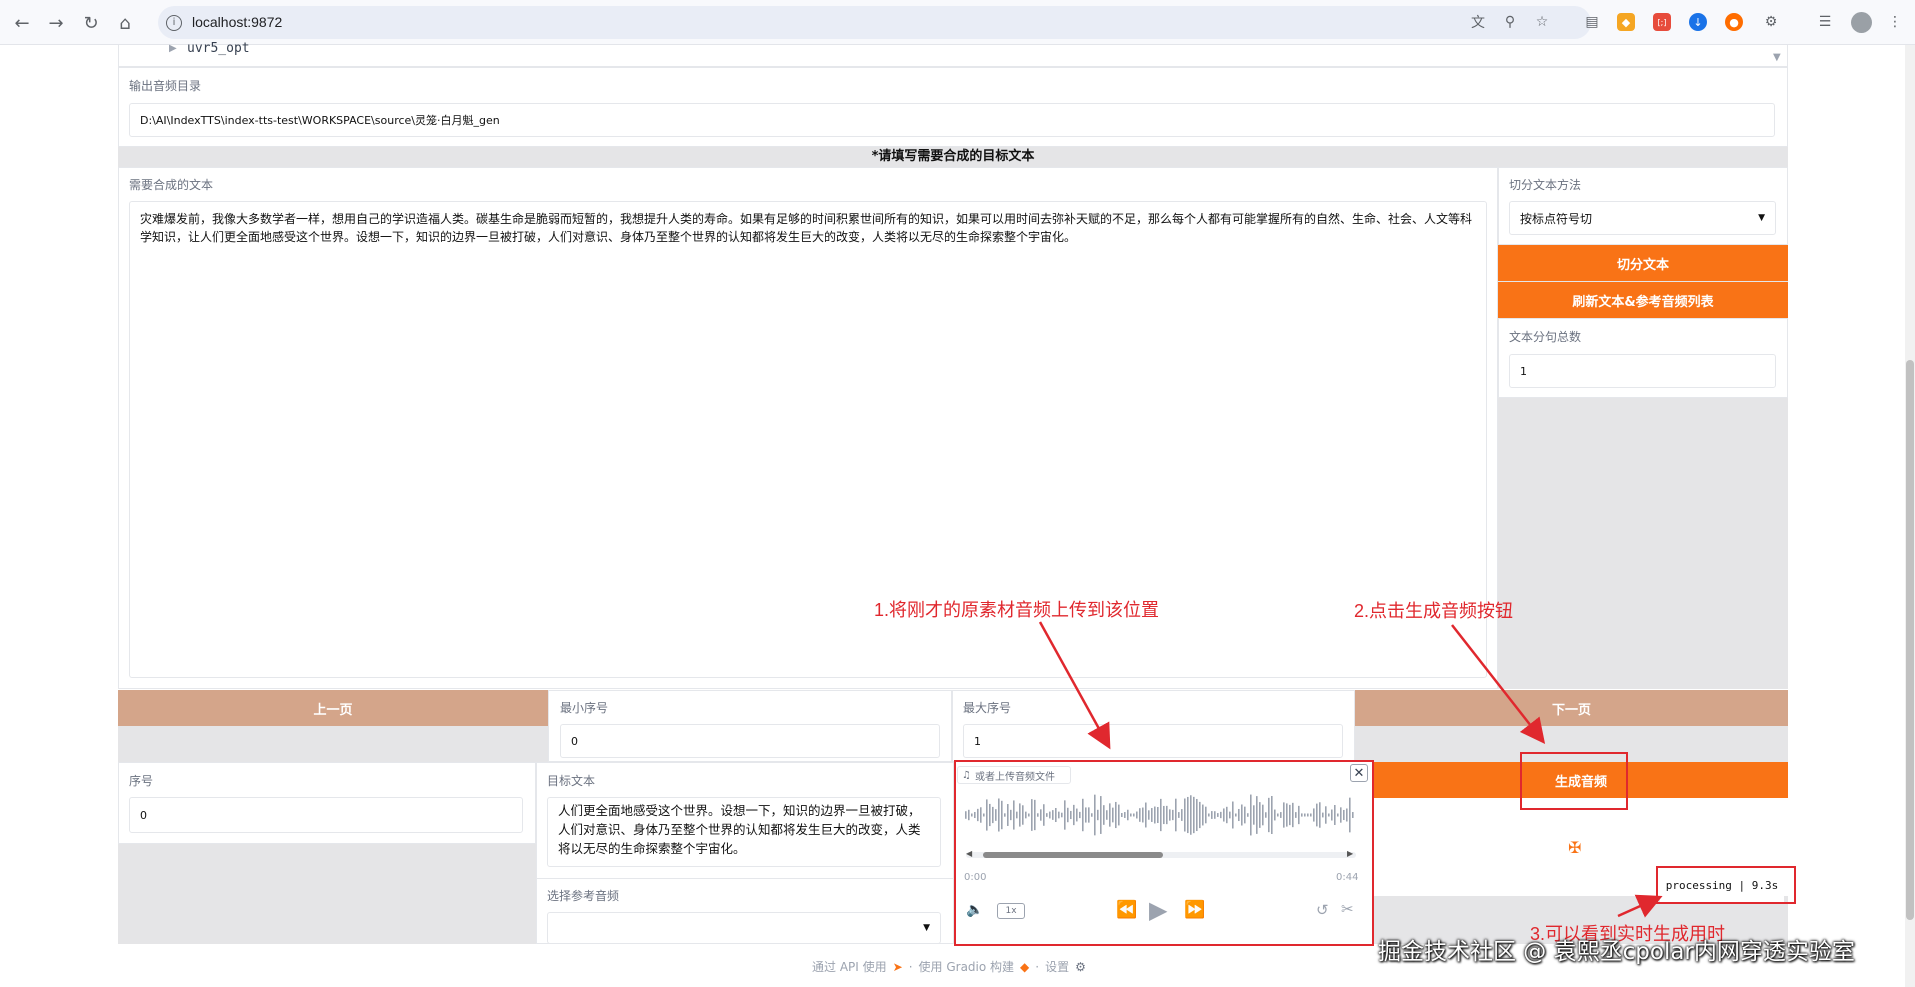  I want to click on gear-icon: ⚙, so click(1080, 966).